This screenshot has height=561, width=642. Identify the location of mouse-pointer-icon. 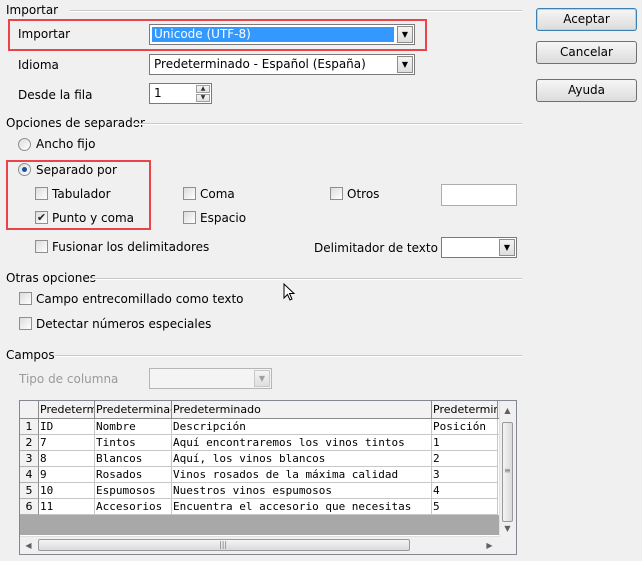
(289, 292).